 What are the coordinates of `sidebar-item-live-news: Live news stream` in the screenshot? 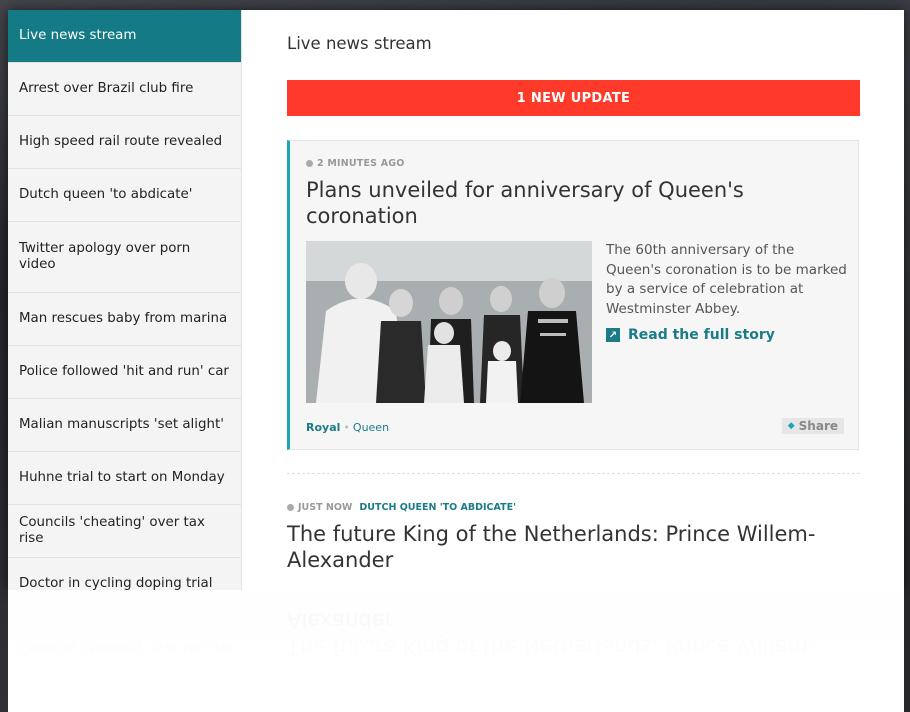 It's located at (124, 36).